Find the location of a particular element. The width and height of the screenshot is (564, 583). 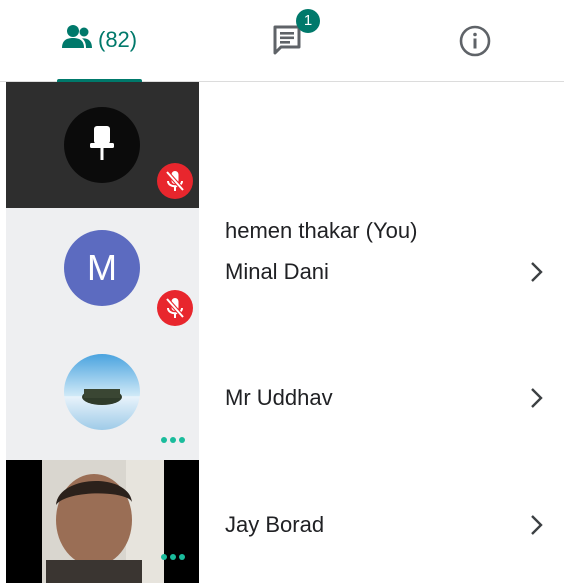

participant-name: Minal Dani is located at coordinates (277, 271).